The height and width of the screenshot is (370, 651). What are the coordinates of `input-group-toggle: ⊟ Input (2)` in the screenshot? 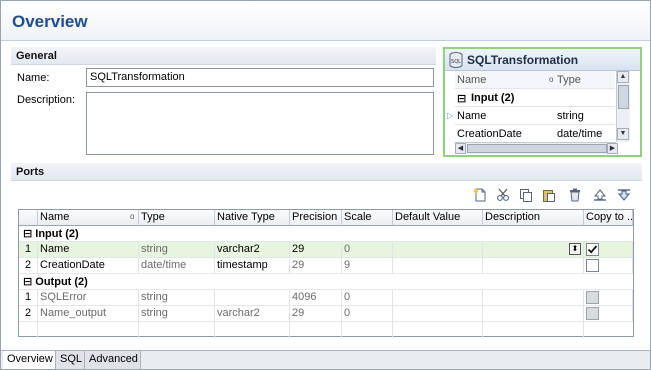 It's located at (76, 234).